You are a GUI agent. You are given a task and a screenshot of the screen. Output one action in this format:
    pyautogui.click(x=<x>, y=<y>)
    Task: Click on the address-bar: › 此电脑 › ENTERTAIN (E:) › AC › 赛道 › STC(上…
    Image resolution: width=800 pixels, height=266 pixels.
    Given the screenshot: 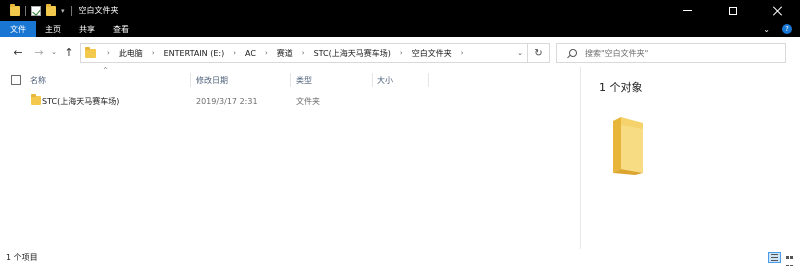 What is the action you would take?
    pyautogui.click(x=315, y=53)
    